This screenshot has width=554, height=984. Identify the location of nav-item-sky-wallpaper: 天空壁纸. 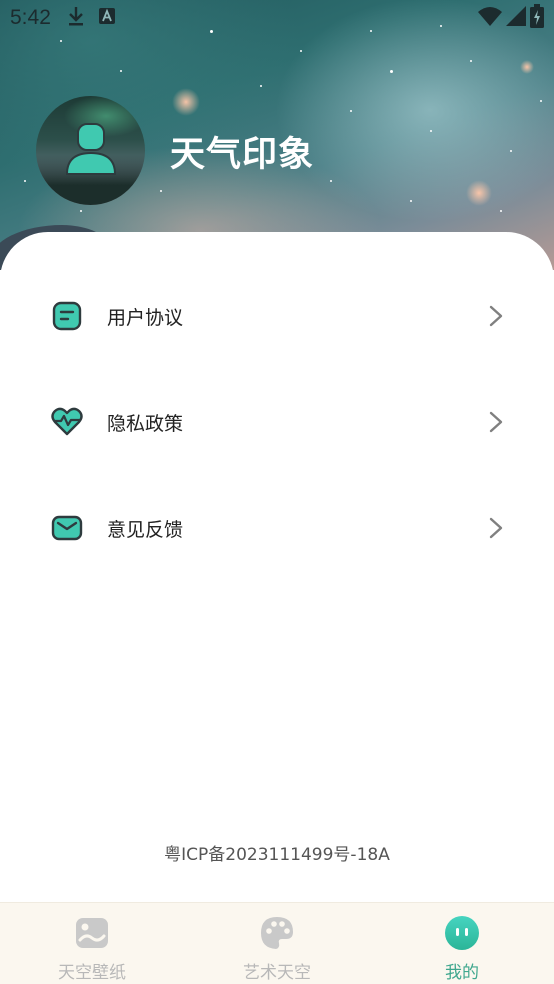
(92, 943).